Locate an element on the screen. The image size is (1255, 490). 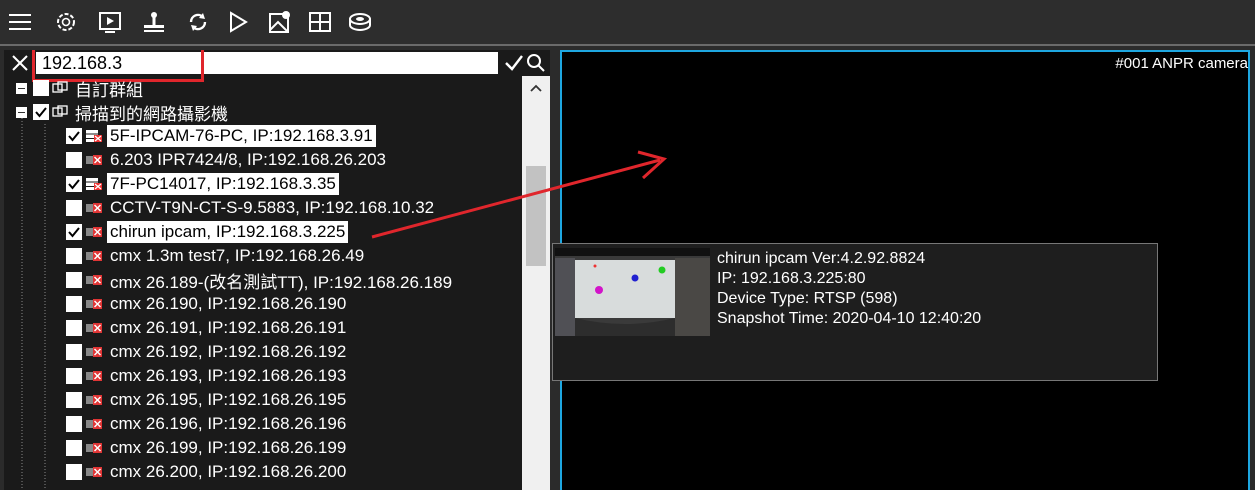
tooltip-ip: IP: 192.168.3.225:80 is located at coordinates (791, 278).